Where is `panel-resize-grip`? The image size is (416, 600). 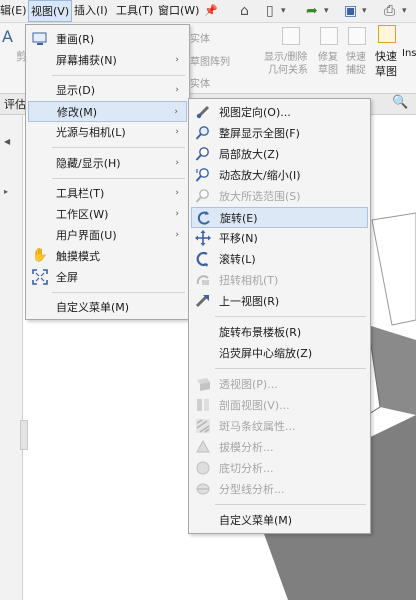 panel-resize-grip is located at coordinates (24, 435).